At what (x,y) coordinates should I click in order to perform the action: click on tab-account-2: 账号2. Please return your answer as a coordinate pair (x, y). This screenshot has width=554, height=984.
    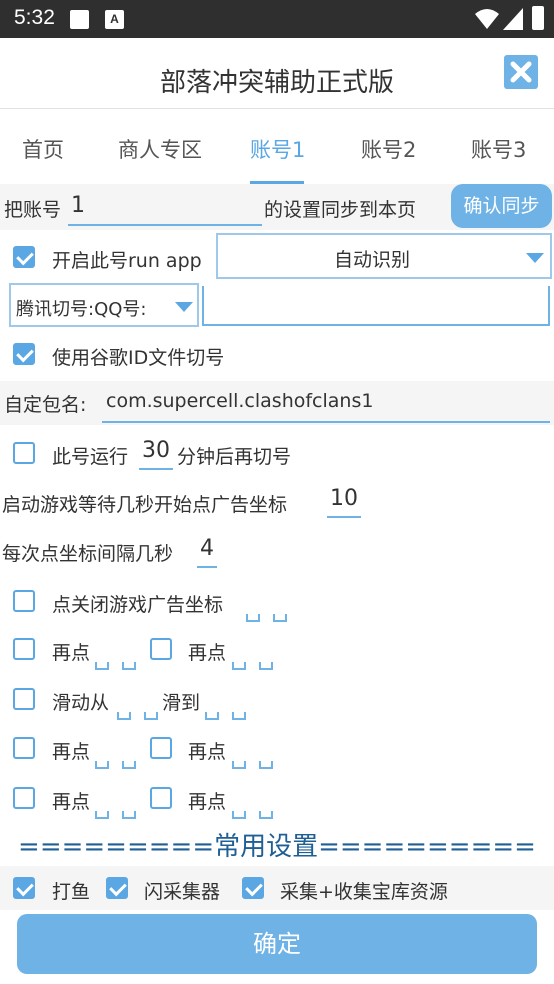
    Looking at the image, I should click on (388, 149).